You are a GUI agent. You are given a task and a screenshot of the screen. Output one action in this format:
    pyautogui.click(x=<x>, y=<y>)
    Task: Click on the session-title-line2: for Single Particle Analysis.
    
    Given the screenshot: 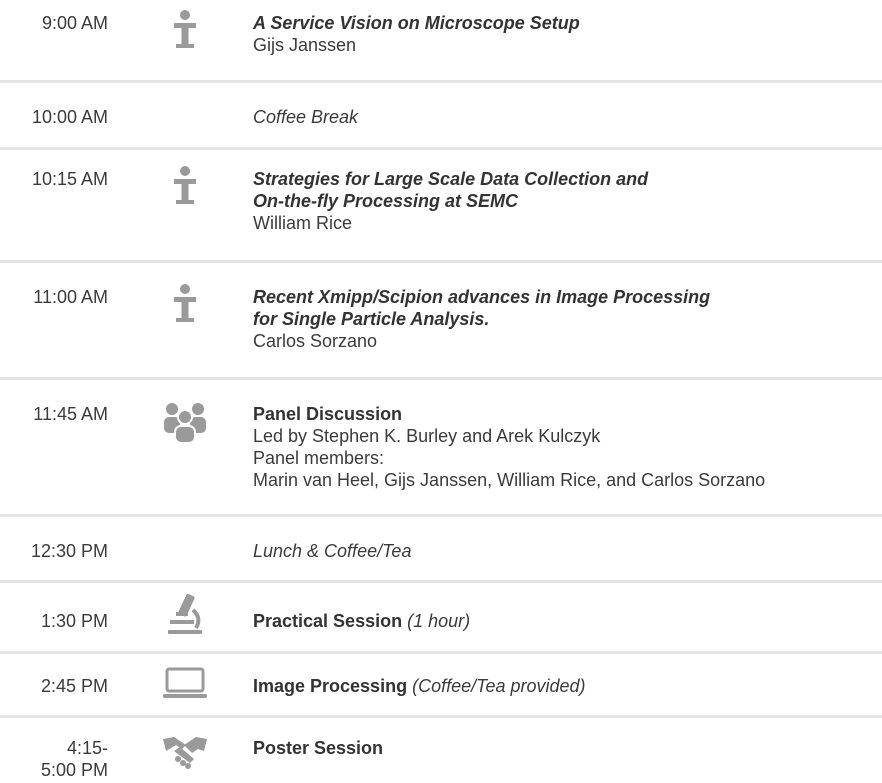 What is the action you would take?
    pyautogui.click(x=371, y=319)
    